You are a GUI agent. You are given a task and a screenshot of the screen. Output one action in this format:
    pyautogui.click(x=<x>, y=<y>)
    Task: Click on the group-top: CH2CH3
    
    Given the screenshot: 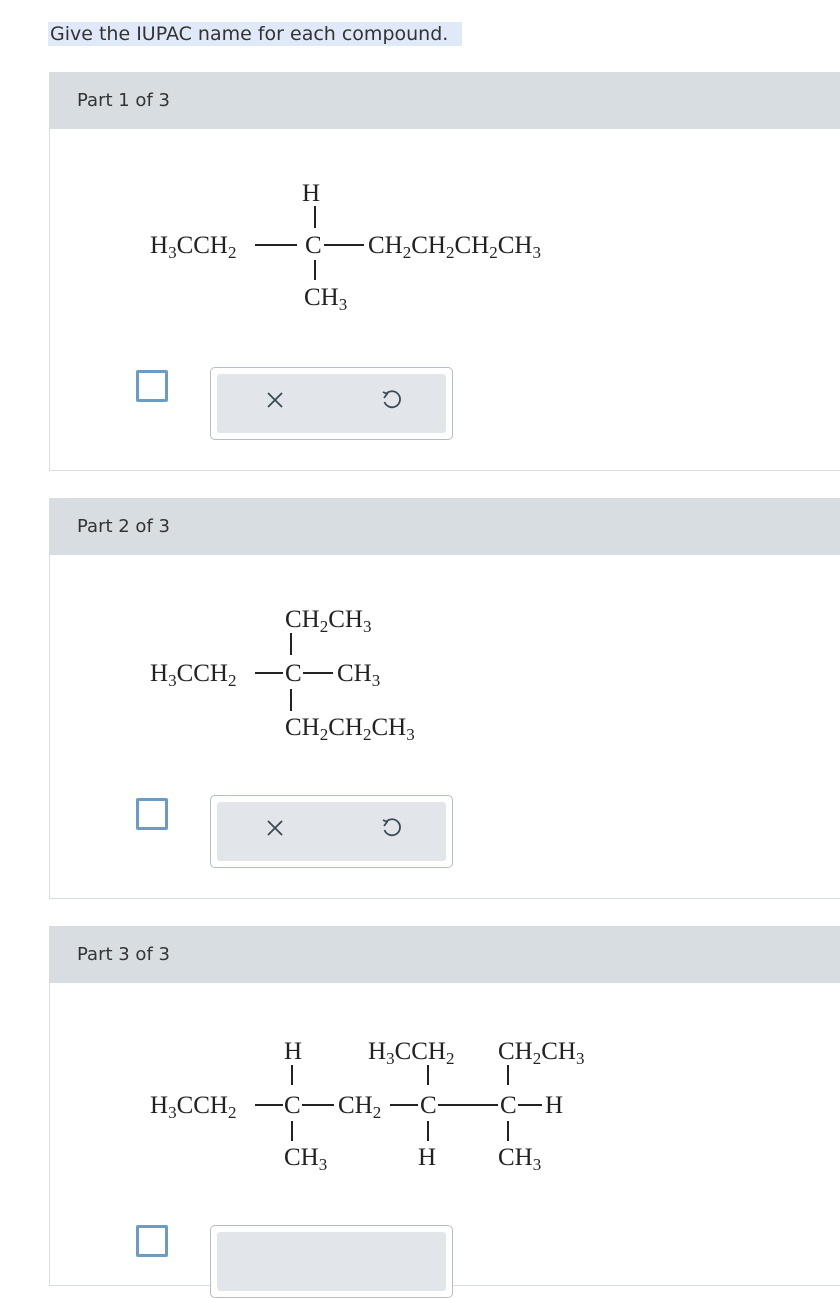 What is the action you would take?
    pyautogui.click(x=328, y=621)
    